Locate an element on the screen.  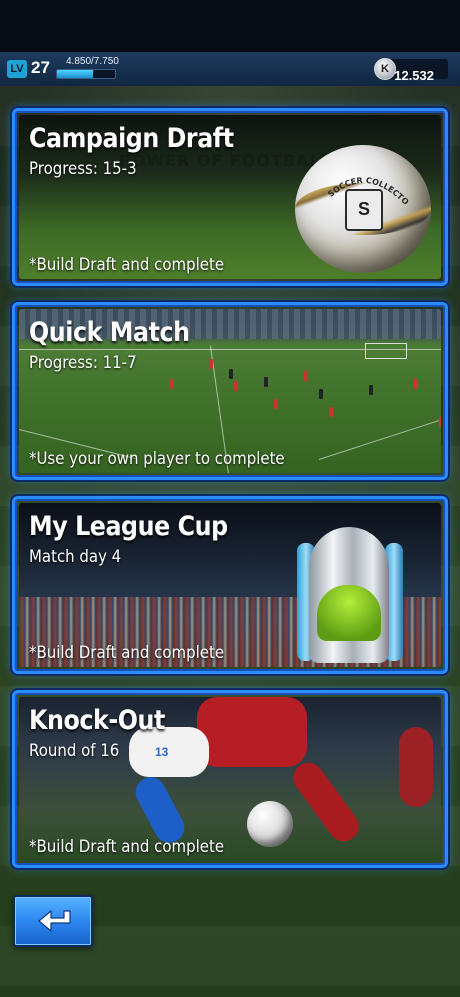
coin-icon: K is located at coordinates (385, 69).